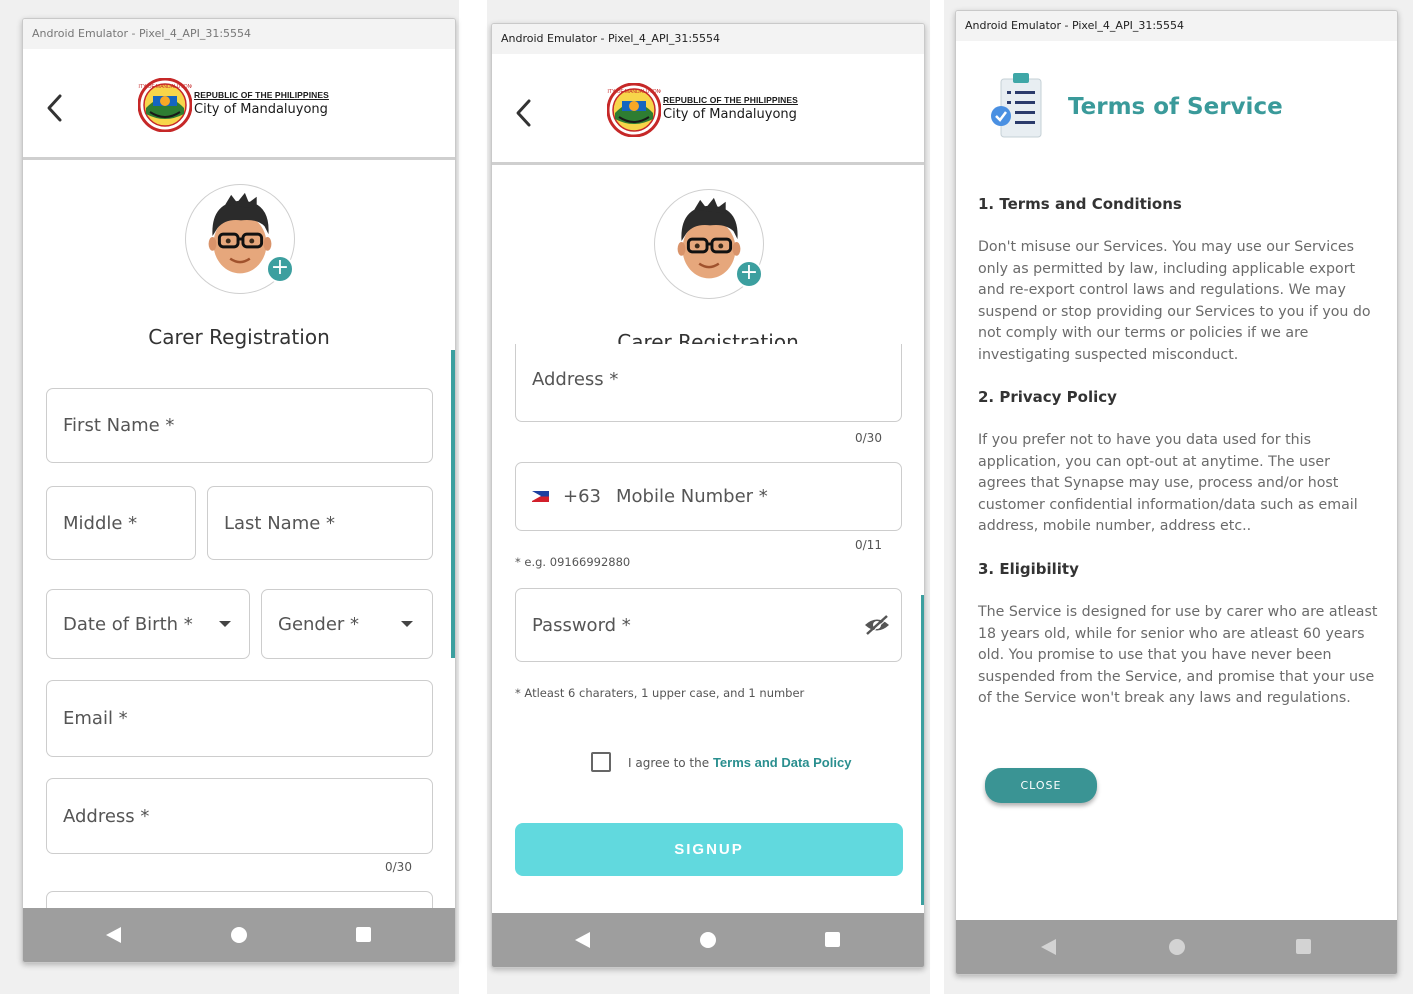 This screenshot has width=1413, height=994. Describe the element at coordinates (239, 718) in the screenshot. I see `email-field: Email *` at that location.